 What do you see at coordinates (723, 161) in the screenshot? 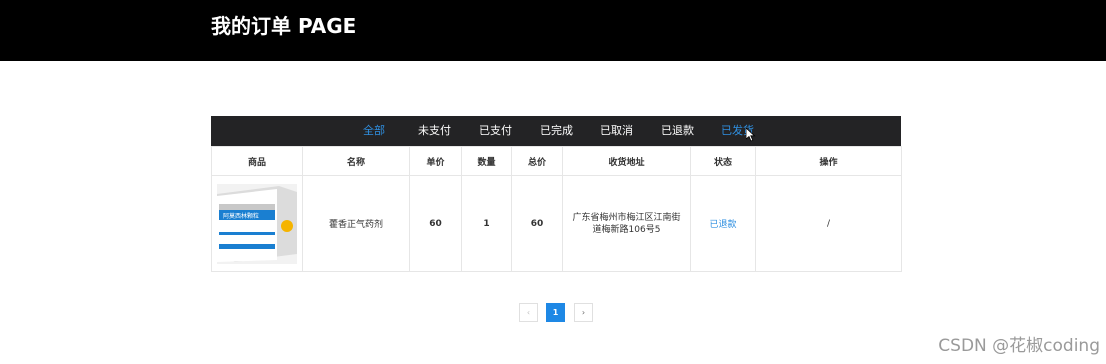
I see `column-header-status: 状态` at bounding box center [723, 161].